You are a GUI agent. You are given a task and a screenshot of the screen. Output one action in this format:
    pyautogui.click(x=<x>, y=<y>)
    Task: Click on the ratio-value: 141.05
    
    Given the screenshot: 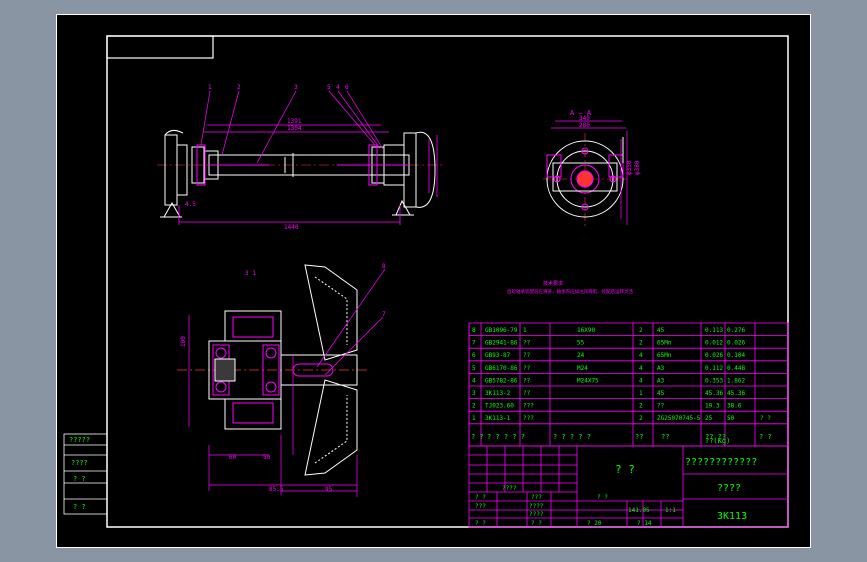 What is the action you would take?
    pyautogui.click(x=639, y=510)
    